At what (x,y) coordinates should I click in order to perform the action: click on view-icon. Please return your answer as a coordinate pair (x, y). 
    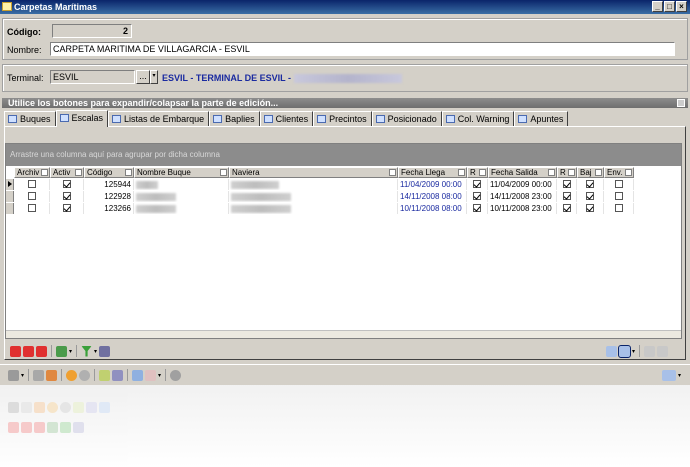
    Looking at the image, I should click on (611, 351).